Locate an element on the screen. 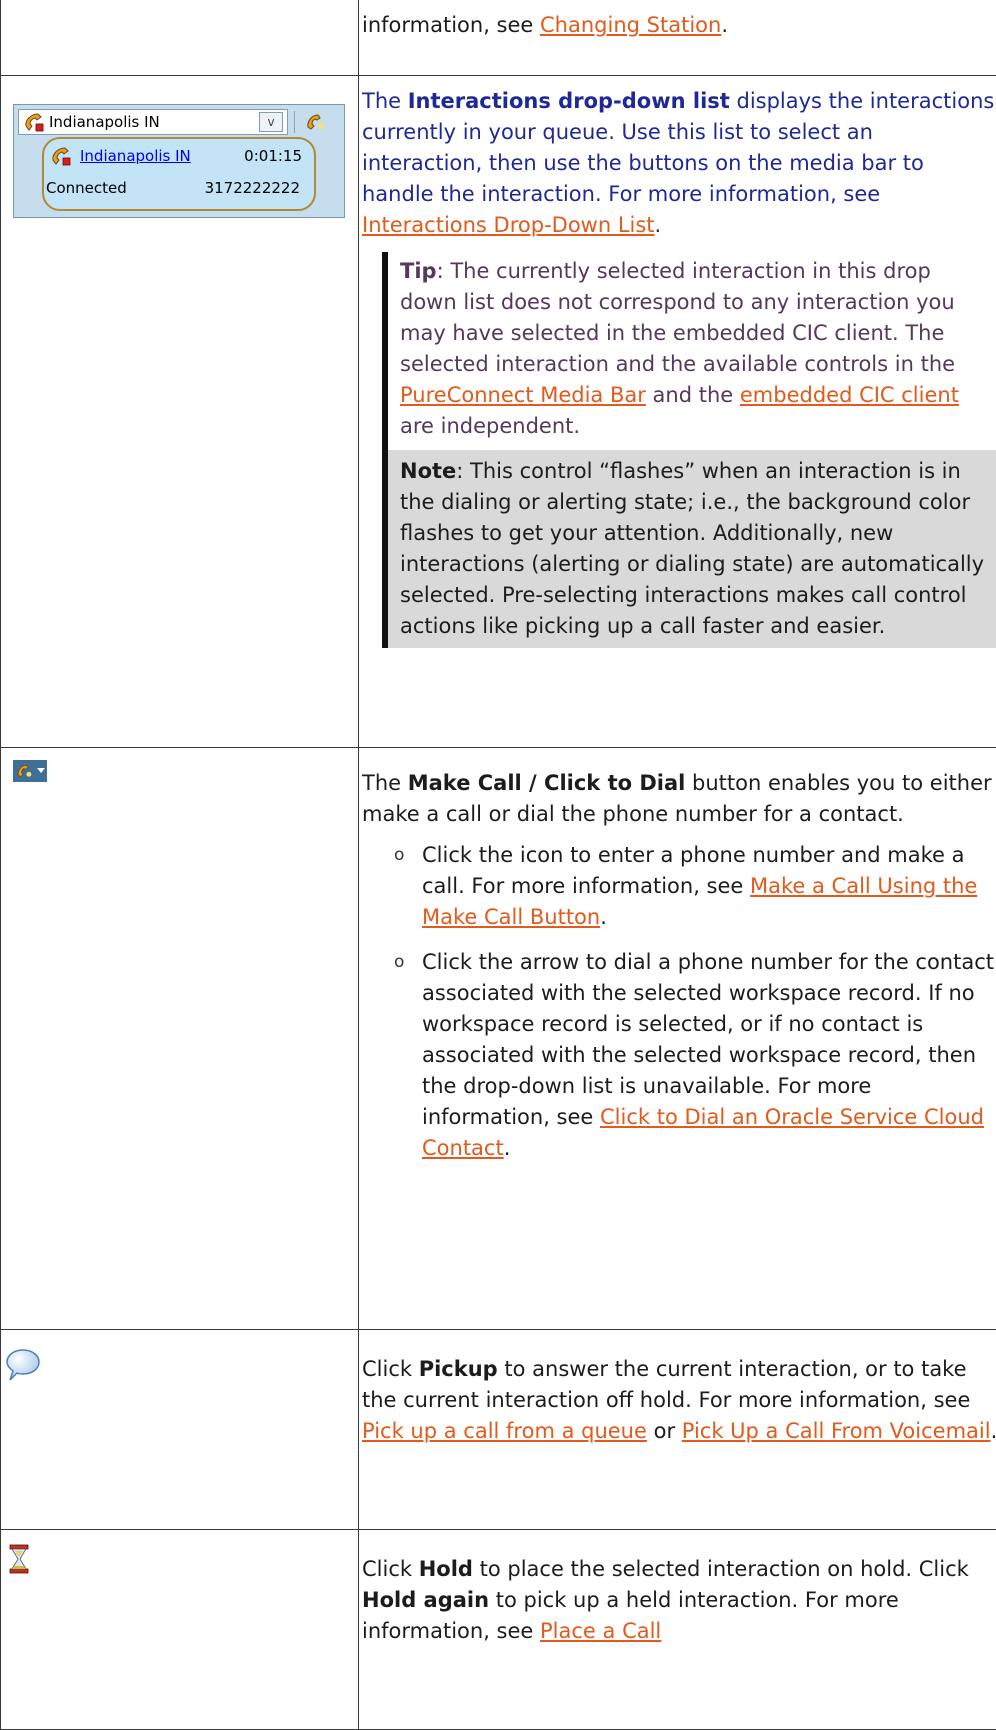 The image size is (996, 1730). table-row: information, see Changing Station. is located at coordinates (498, 37).